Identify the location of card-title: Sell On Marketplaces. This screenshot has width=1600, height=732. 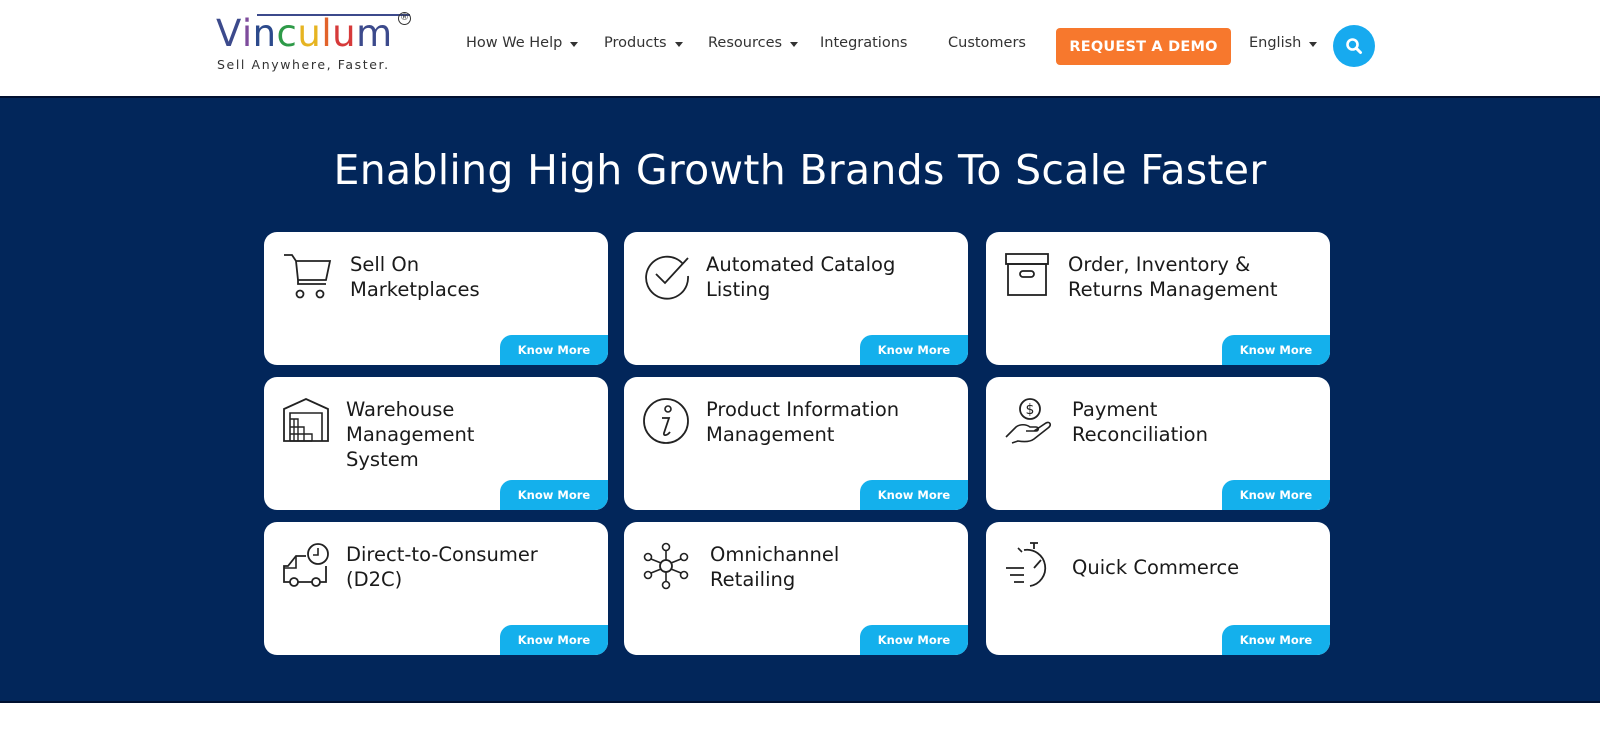
(415, 277).